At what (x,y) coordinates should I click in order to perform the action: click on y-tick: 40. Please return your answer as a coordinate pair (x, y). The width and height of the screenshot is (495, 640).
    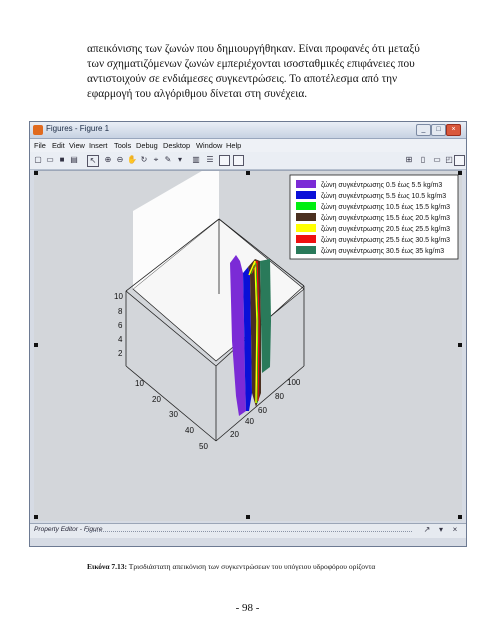
    Looking at the image, I should click on (249, 421).